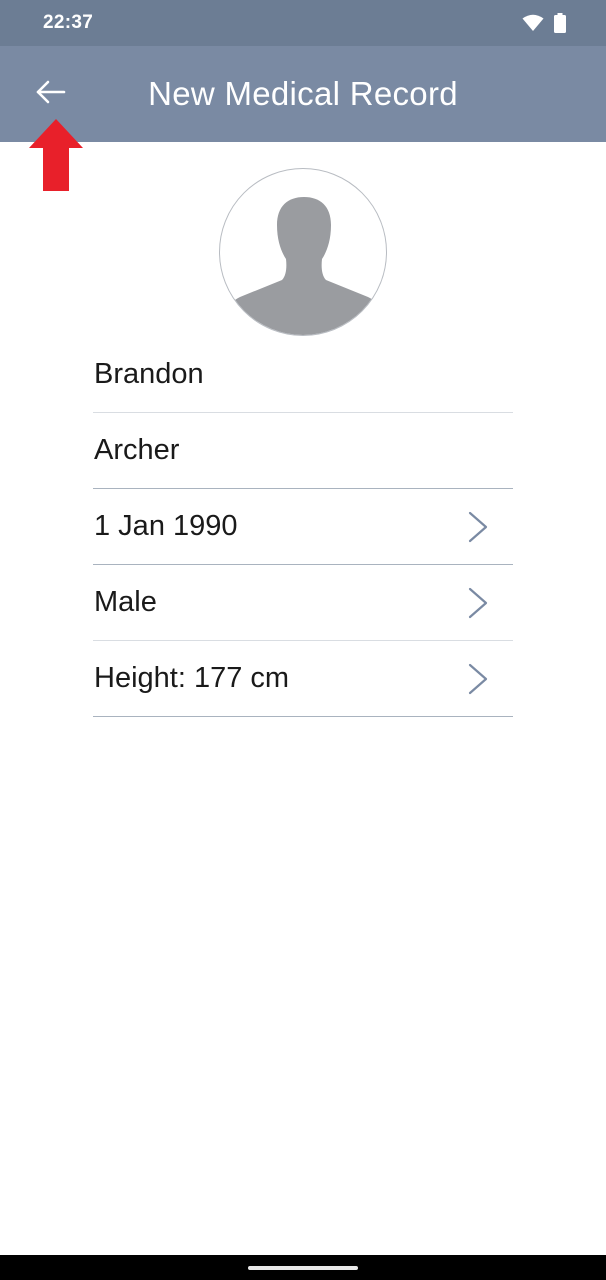 This screenshot has width=606, height=1280. I want to click on home-indicator, so click(303, 1268).